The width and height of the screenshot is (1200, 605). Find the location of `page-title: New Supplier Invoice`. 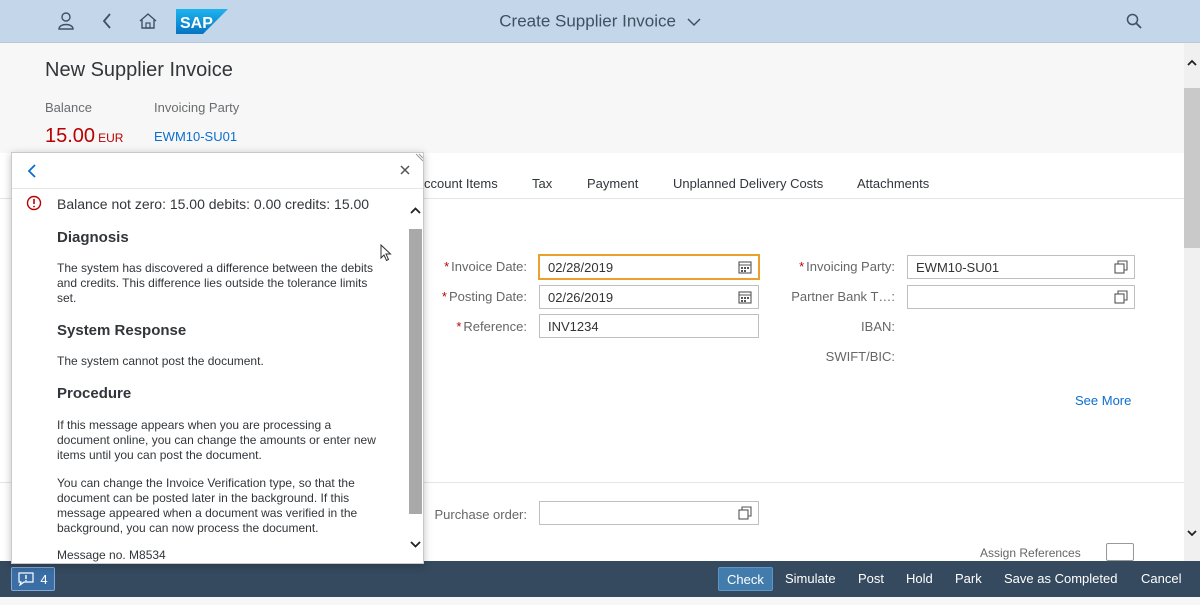

page-title: New Supplier Invoice is located at coordinates (139, 70).